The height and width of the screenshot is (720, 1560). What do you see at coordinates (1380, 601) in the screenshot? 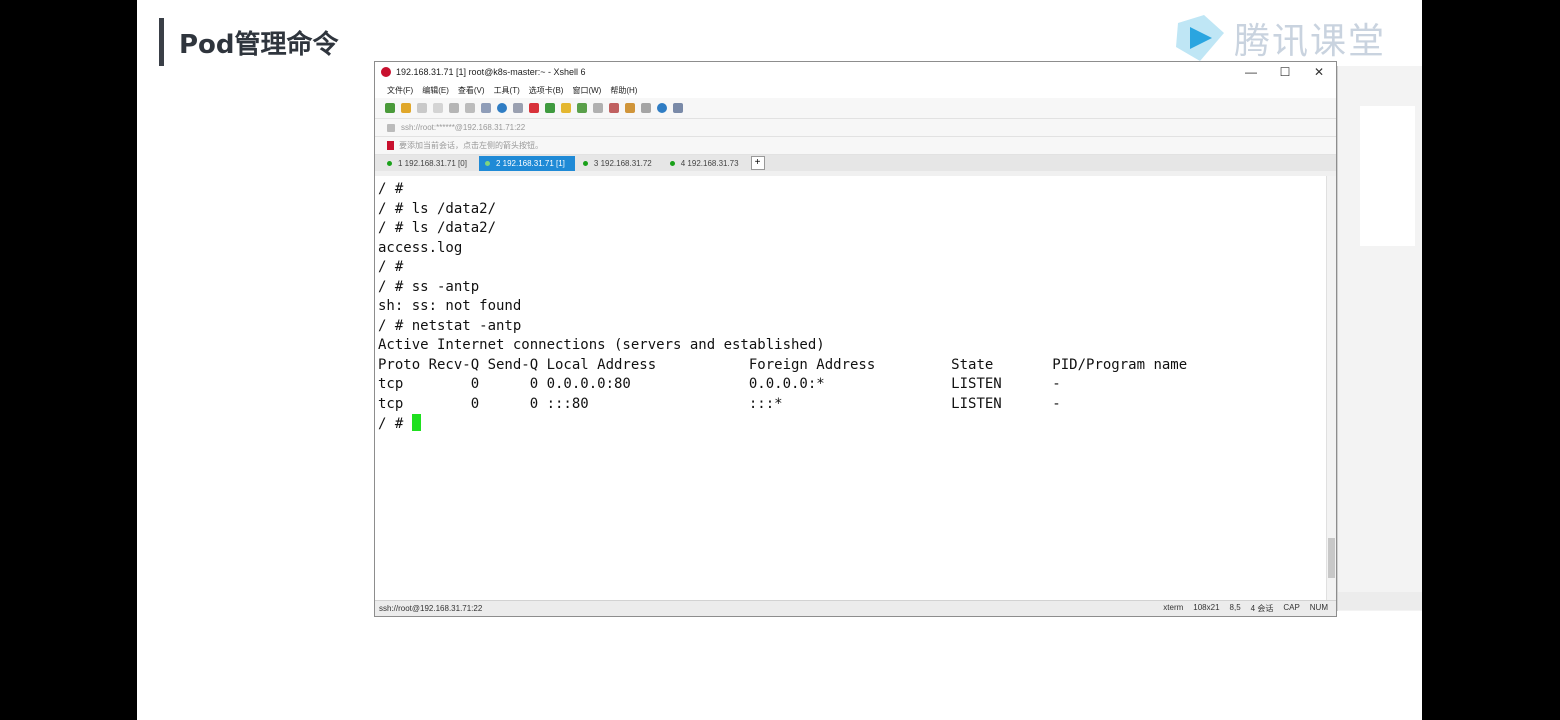
I see `background-status-bar` at bounding box center [1380, 601].